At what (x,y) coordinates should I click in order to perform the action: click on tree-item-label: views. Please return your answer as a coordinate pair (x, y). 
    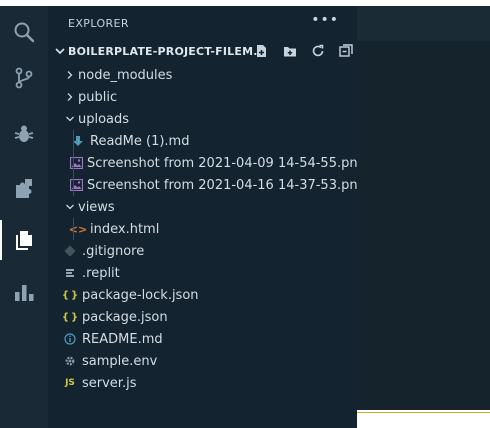
    Looking at the image, I should click on (96, 207).